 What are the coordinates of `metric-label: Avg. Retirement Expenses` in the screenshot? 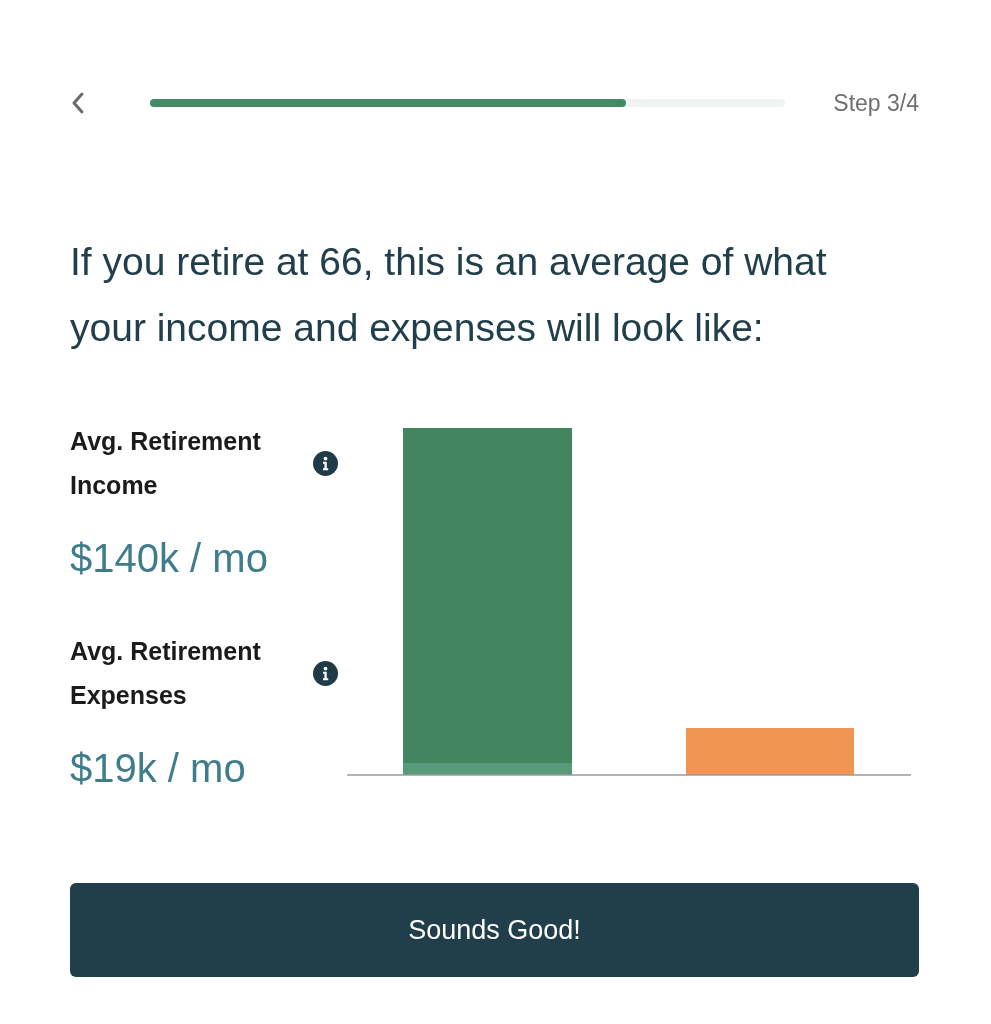 It's located at (166, 673).